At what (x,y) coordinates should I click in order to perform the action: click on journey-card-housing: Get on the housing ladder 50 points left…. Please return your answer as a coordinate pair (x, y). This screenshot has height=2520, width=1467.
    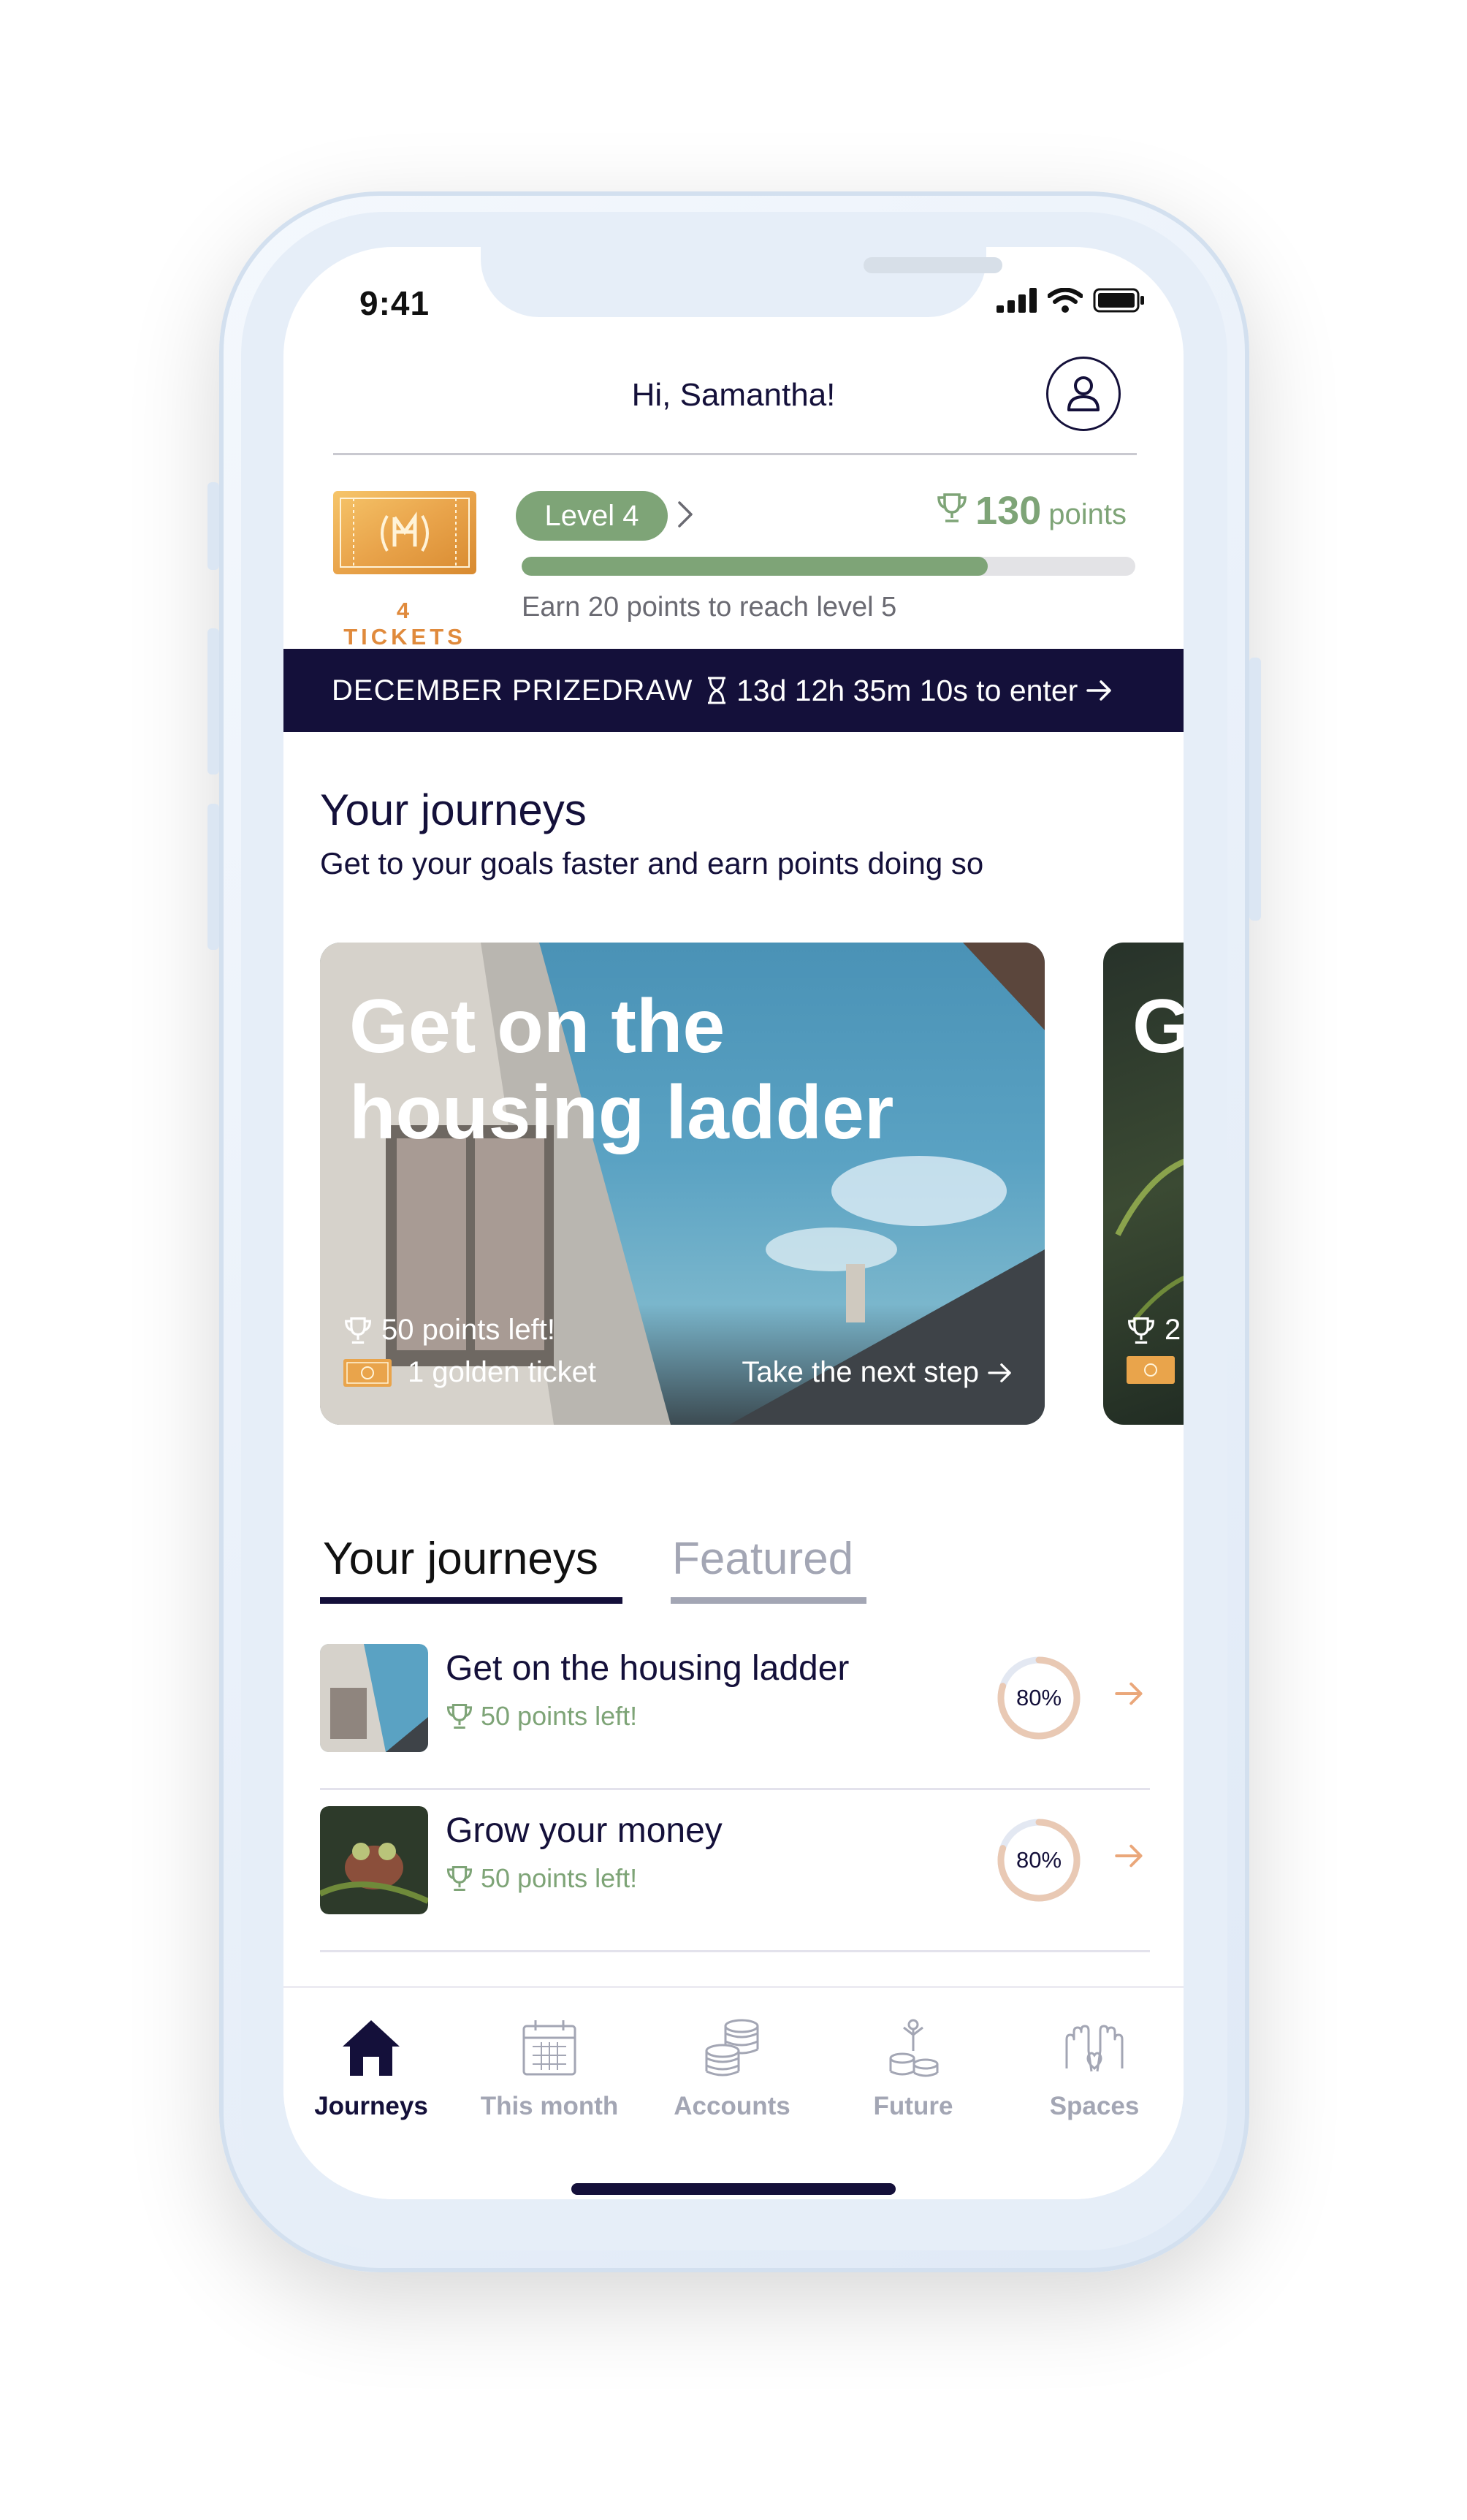
    Looking at the image, I should click on (682, 1184).